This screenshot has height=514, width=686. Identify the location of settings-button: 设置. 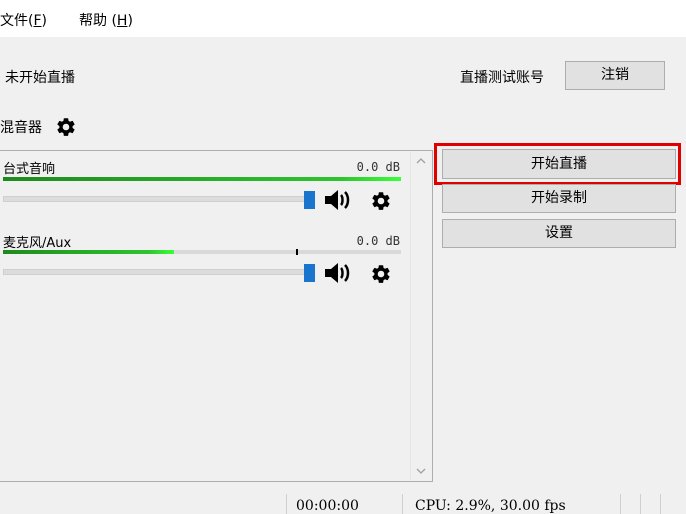
(559, 233).